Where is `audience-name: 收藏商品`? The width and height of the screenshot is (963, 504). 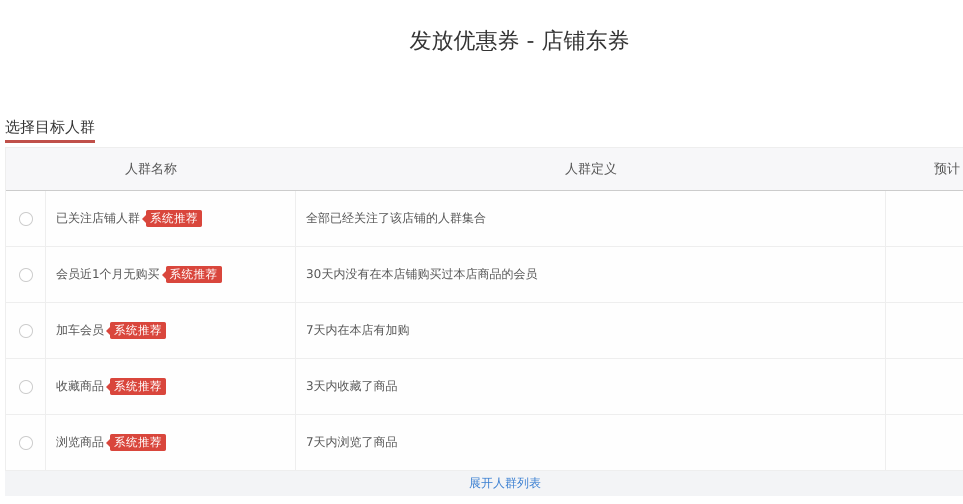 audience-name: 收藏商品 is located at coordinates (80, 386).